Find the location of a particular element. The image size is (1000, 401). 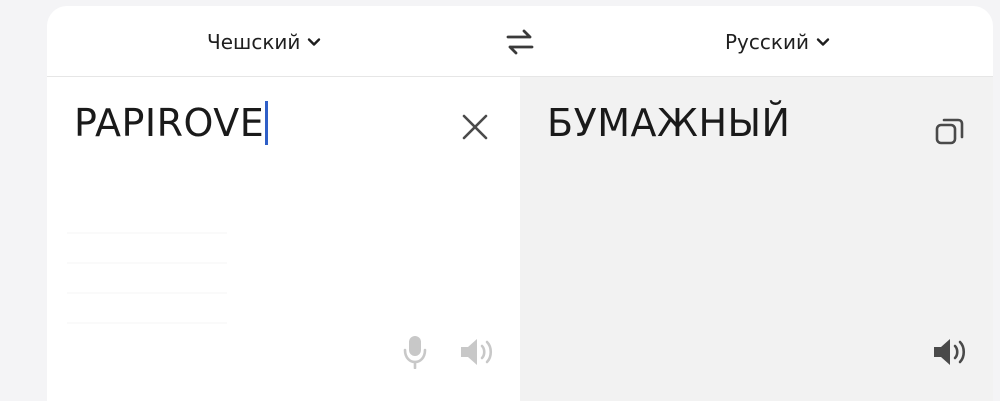

copy-icon is located at coordinates (949, 131).